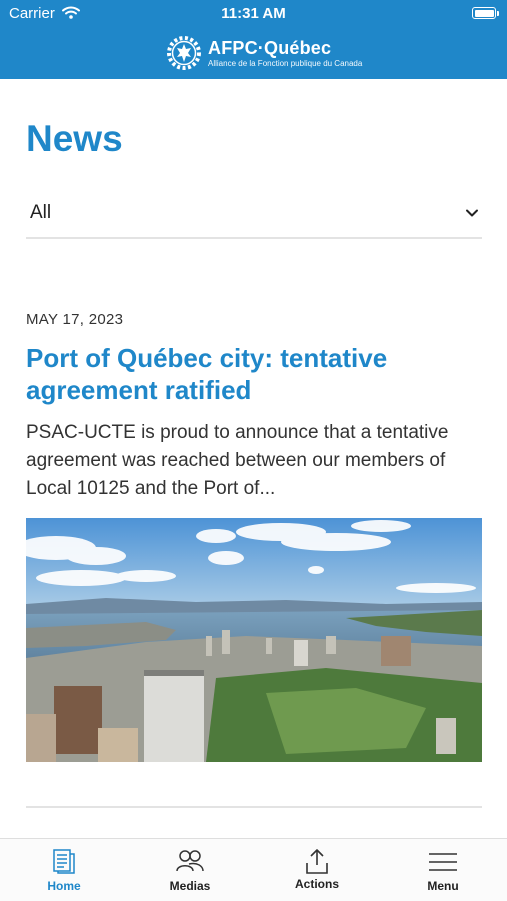 This screenshot has height=901, width=507. I want to click on status-time: 11:31 AM, so click(253, 13).